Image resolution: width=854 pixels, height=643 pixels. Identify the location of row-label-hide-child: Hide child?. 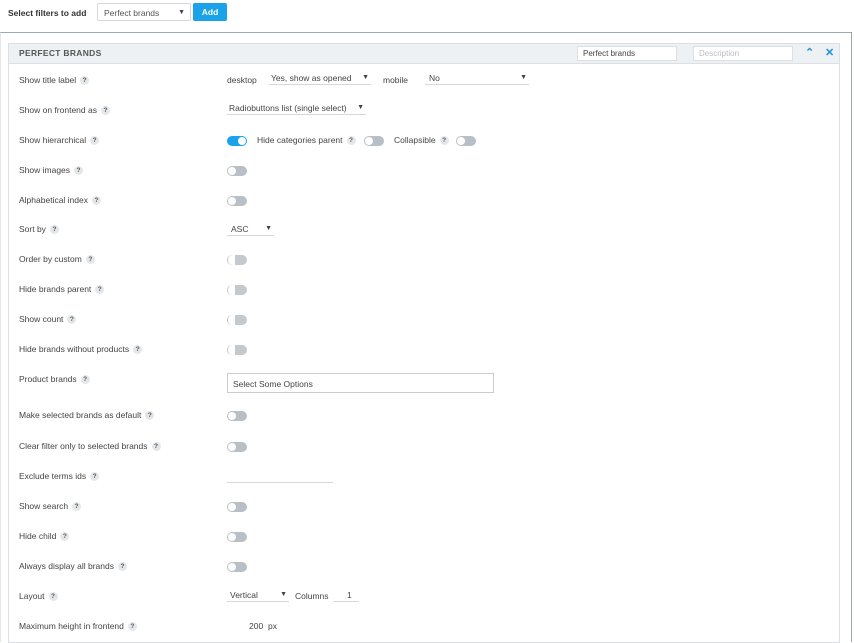
(44, 536).